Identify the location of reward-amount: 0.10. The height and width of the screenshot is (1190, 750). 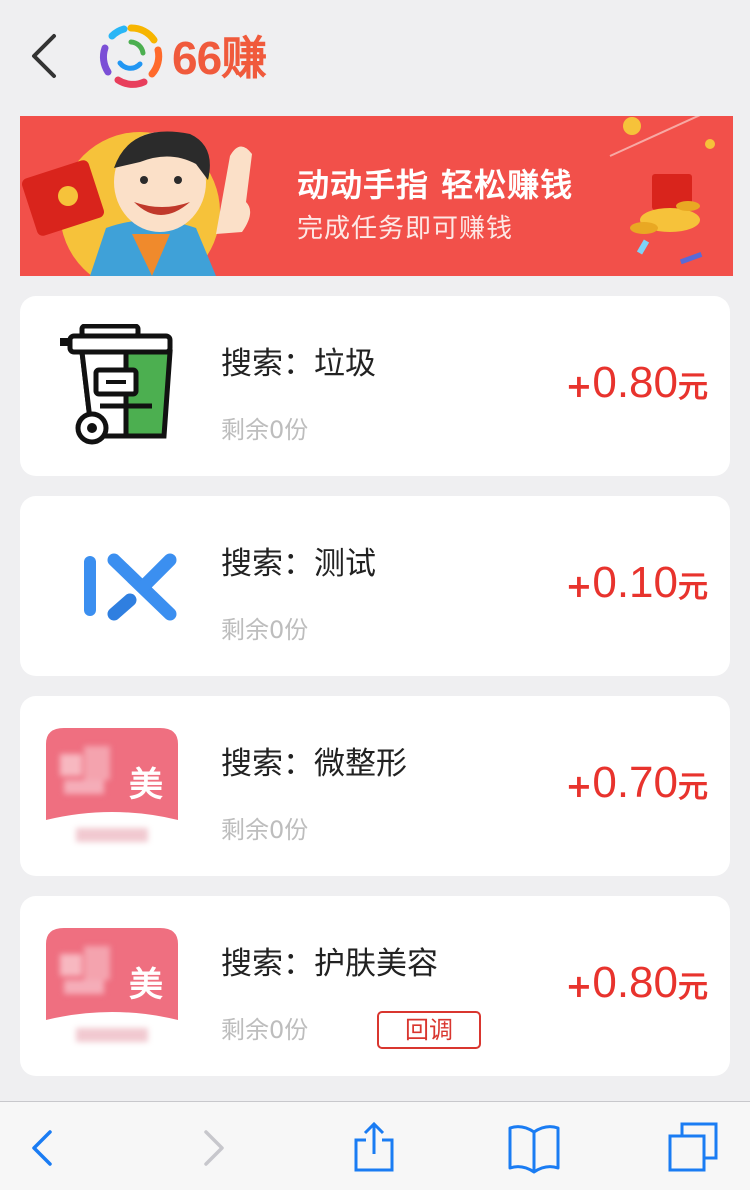
(635, 582).